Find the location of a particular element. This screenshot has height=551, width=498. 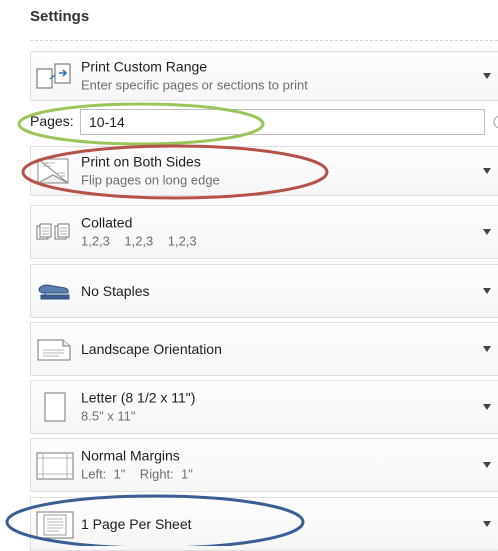

stapler-icon is located at coordinates (55, 291).